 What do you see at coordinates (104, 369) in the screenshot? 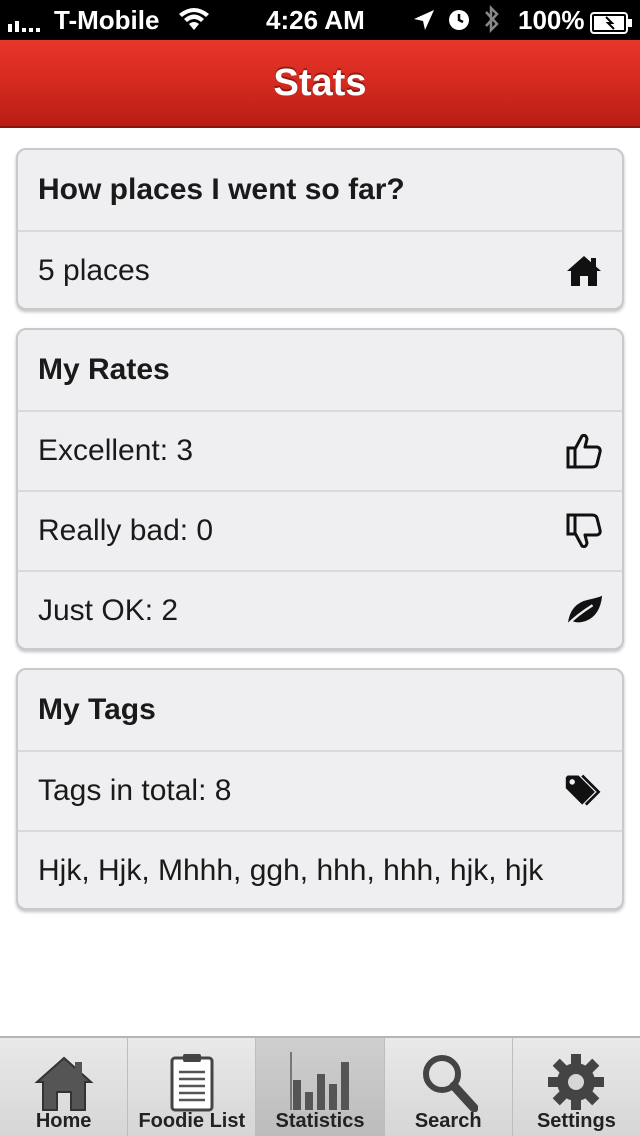
I see `rates-header: My Rates` at bounding box center [104, 369].